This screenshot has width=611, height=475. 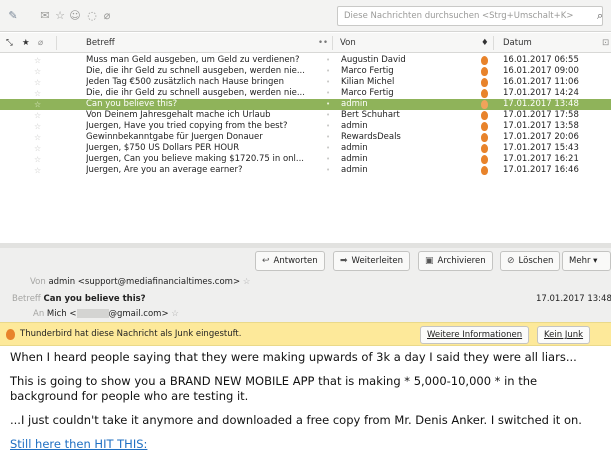 What do you see at coordinates (348, 43) in the screenshot?
I see `column-from: Von` at bounding box center [348, 43].